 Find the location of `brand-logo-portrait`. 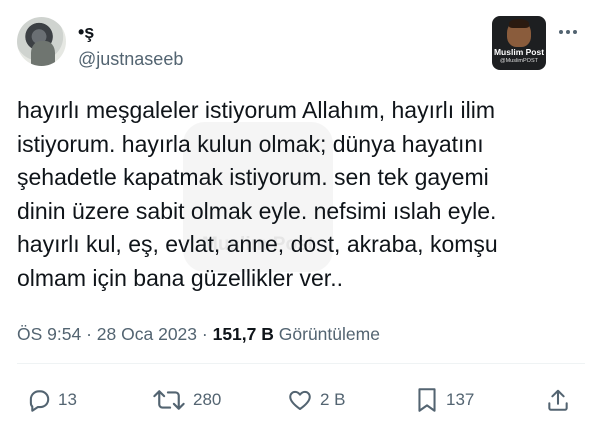

brand-logo-portrait is located at coordinates (519, 33).